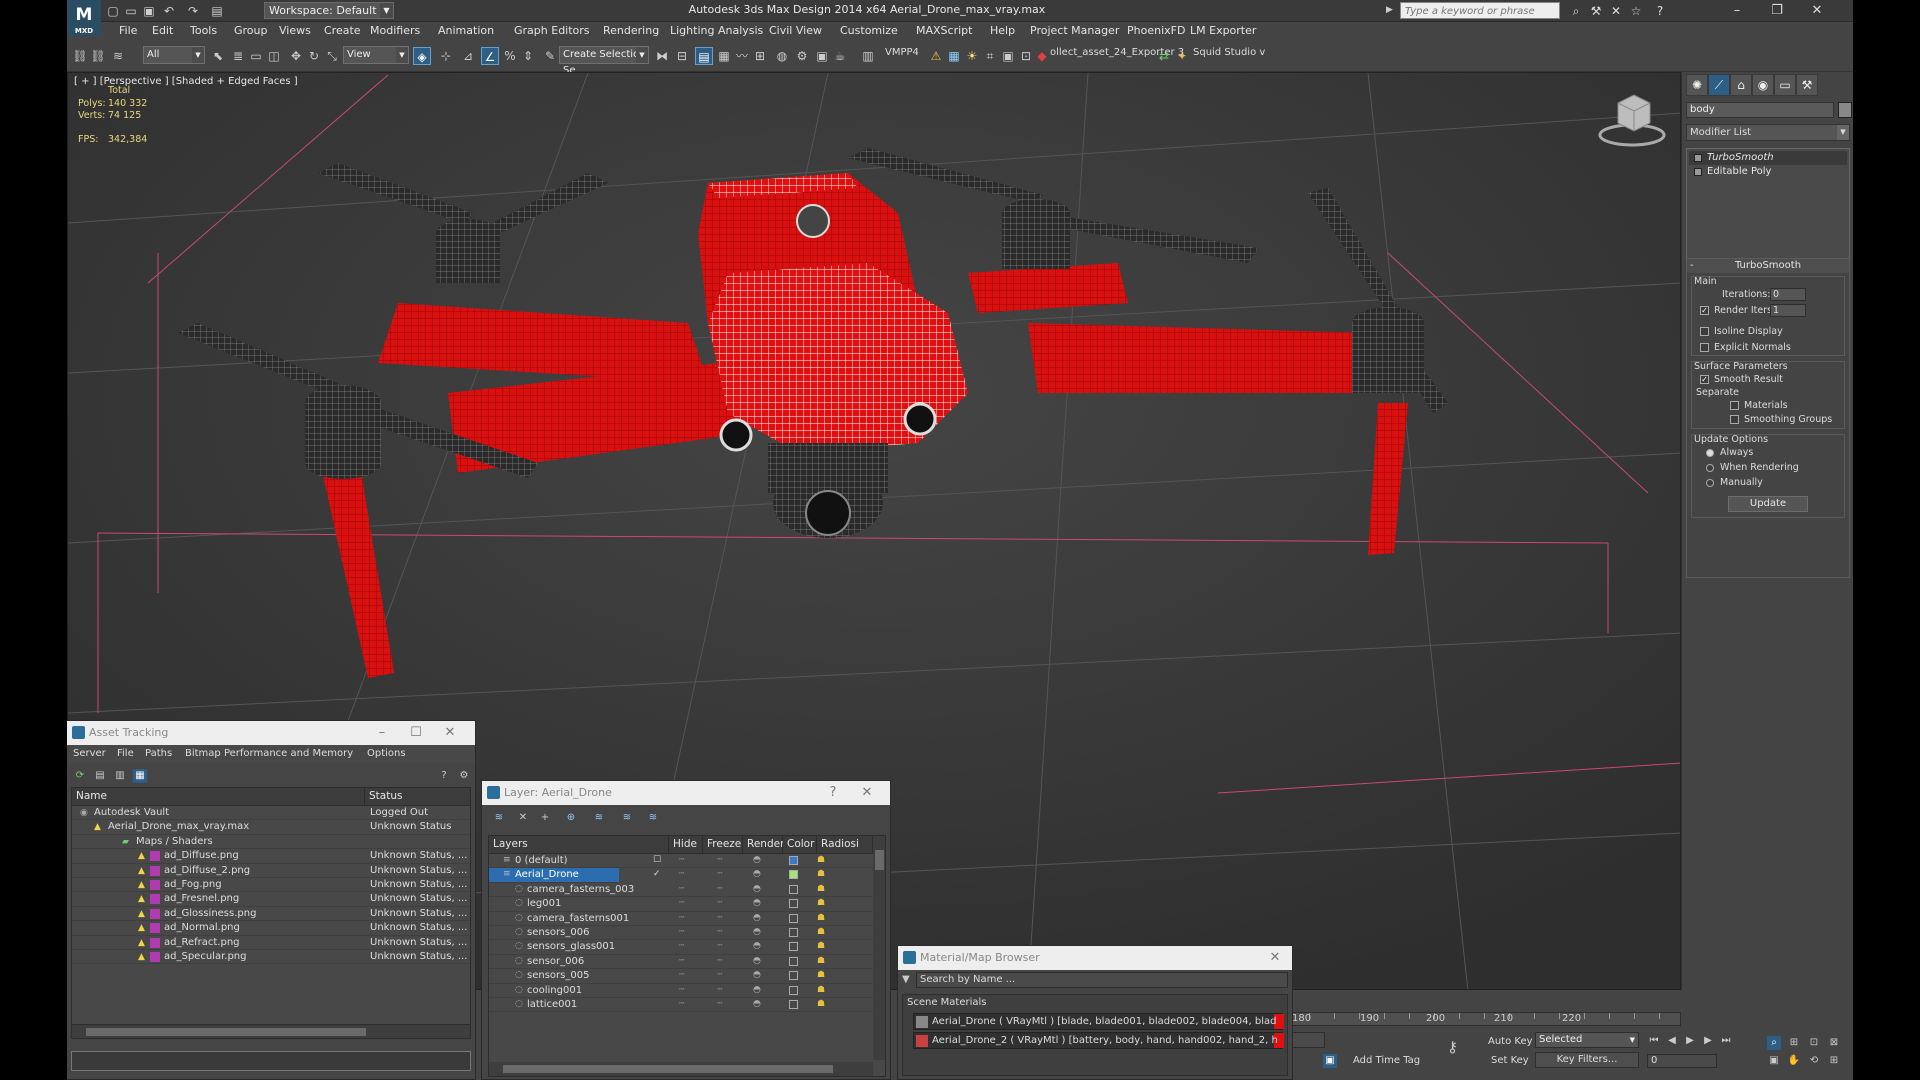 This screenshot has height=1080, width=1920. Describe the element at coordinates (203, 31) in the screenshot. I see `menu-tools: Tools` at that location.